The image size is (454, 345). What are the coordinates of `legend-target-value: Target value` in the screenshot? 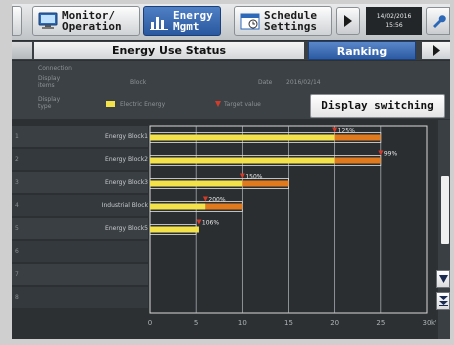 It's located at (242, 104).